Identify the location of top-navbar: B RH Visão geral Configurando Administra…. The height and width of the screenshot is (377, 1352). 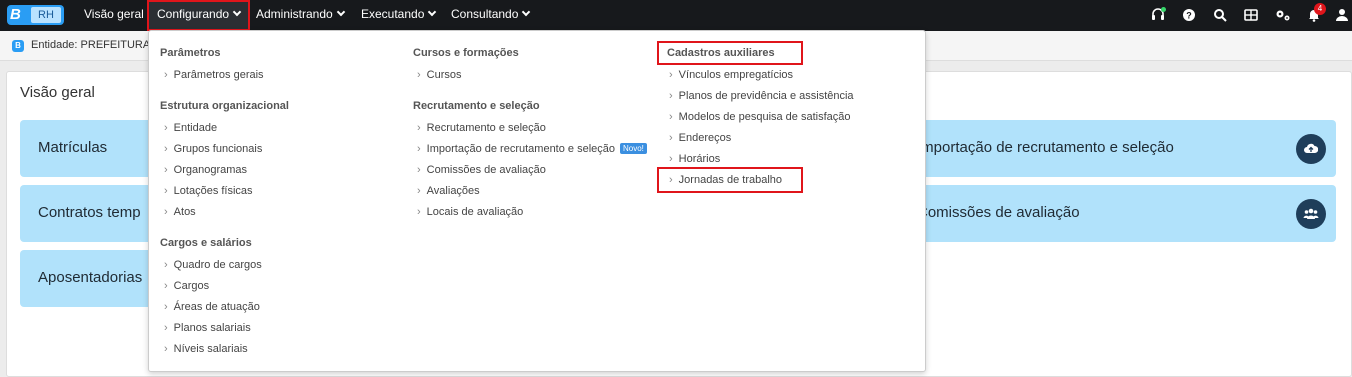
(676, 15).